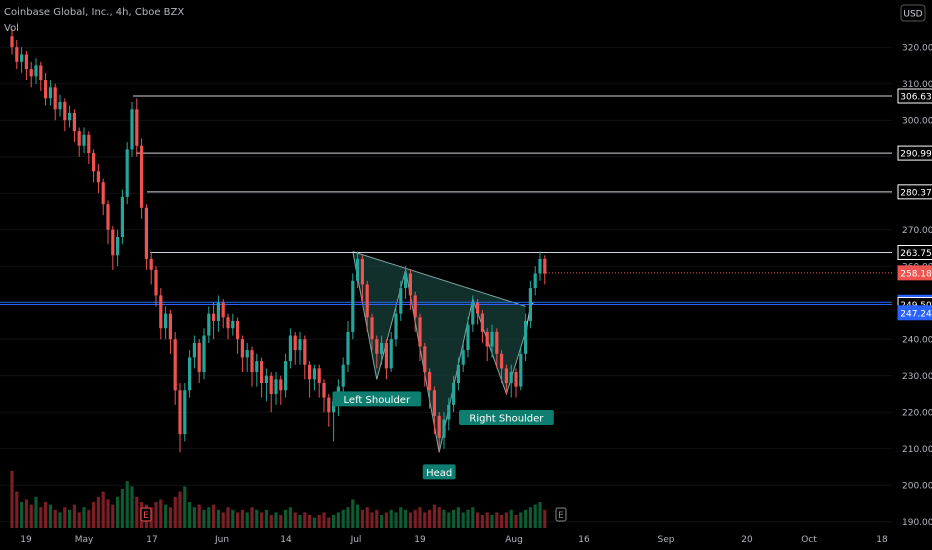 The height and width of the screenshot is (550, 932). Describe the element at coordinates (221, 540) in the screenshot. I see `time-tick-label: Jun` at that location.